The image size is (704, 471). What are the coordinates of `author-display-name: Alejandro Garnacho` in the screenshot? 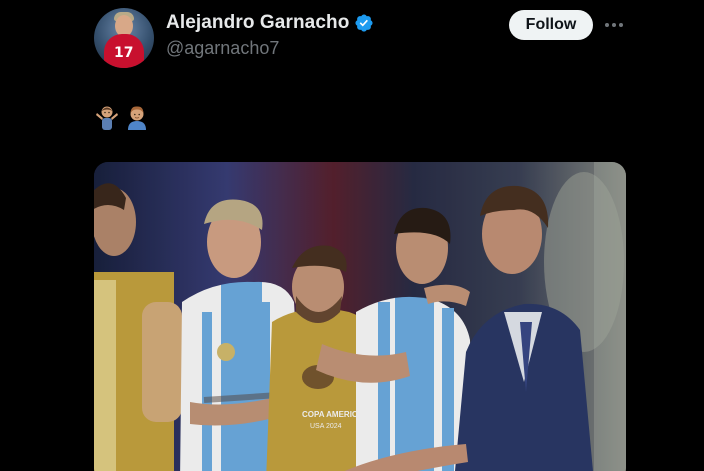 It's located at (257, 23).